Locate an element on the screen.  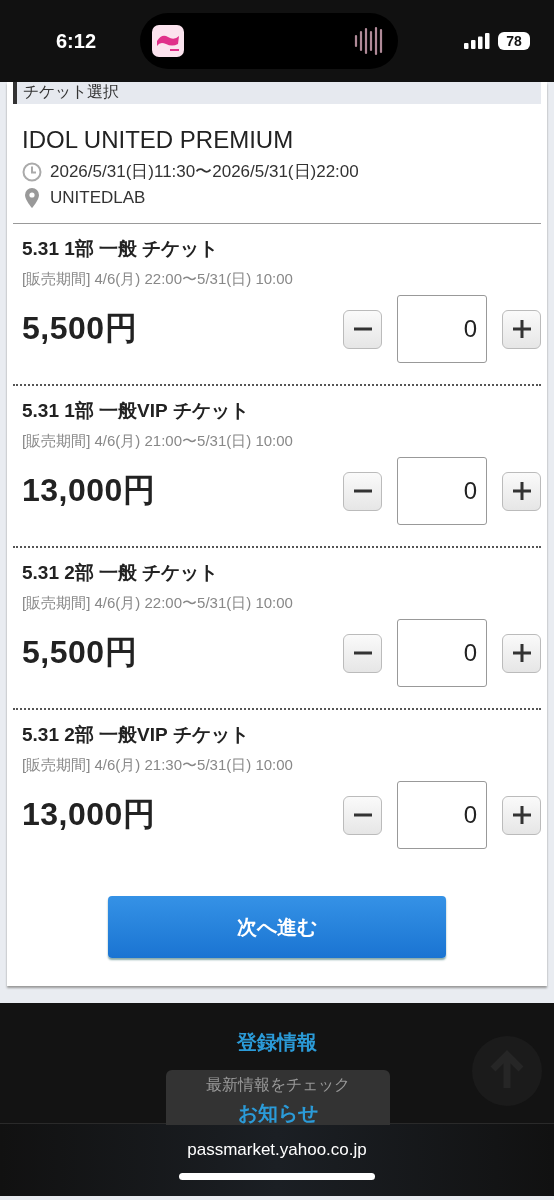
location-pin-icon is located at coordinates (32, 198).